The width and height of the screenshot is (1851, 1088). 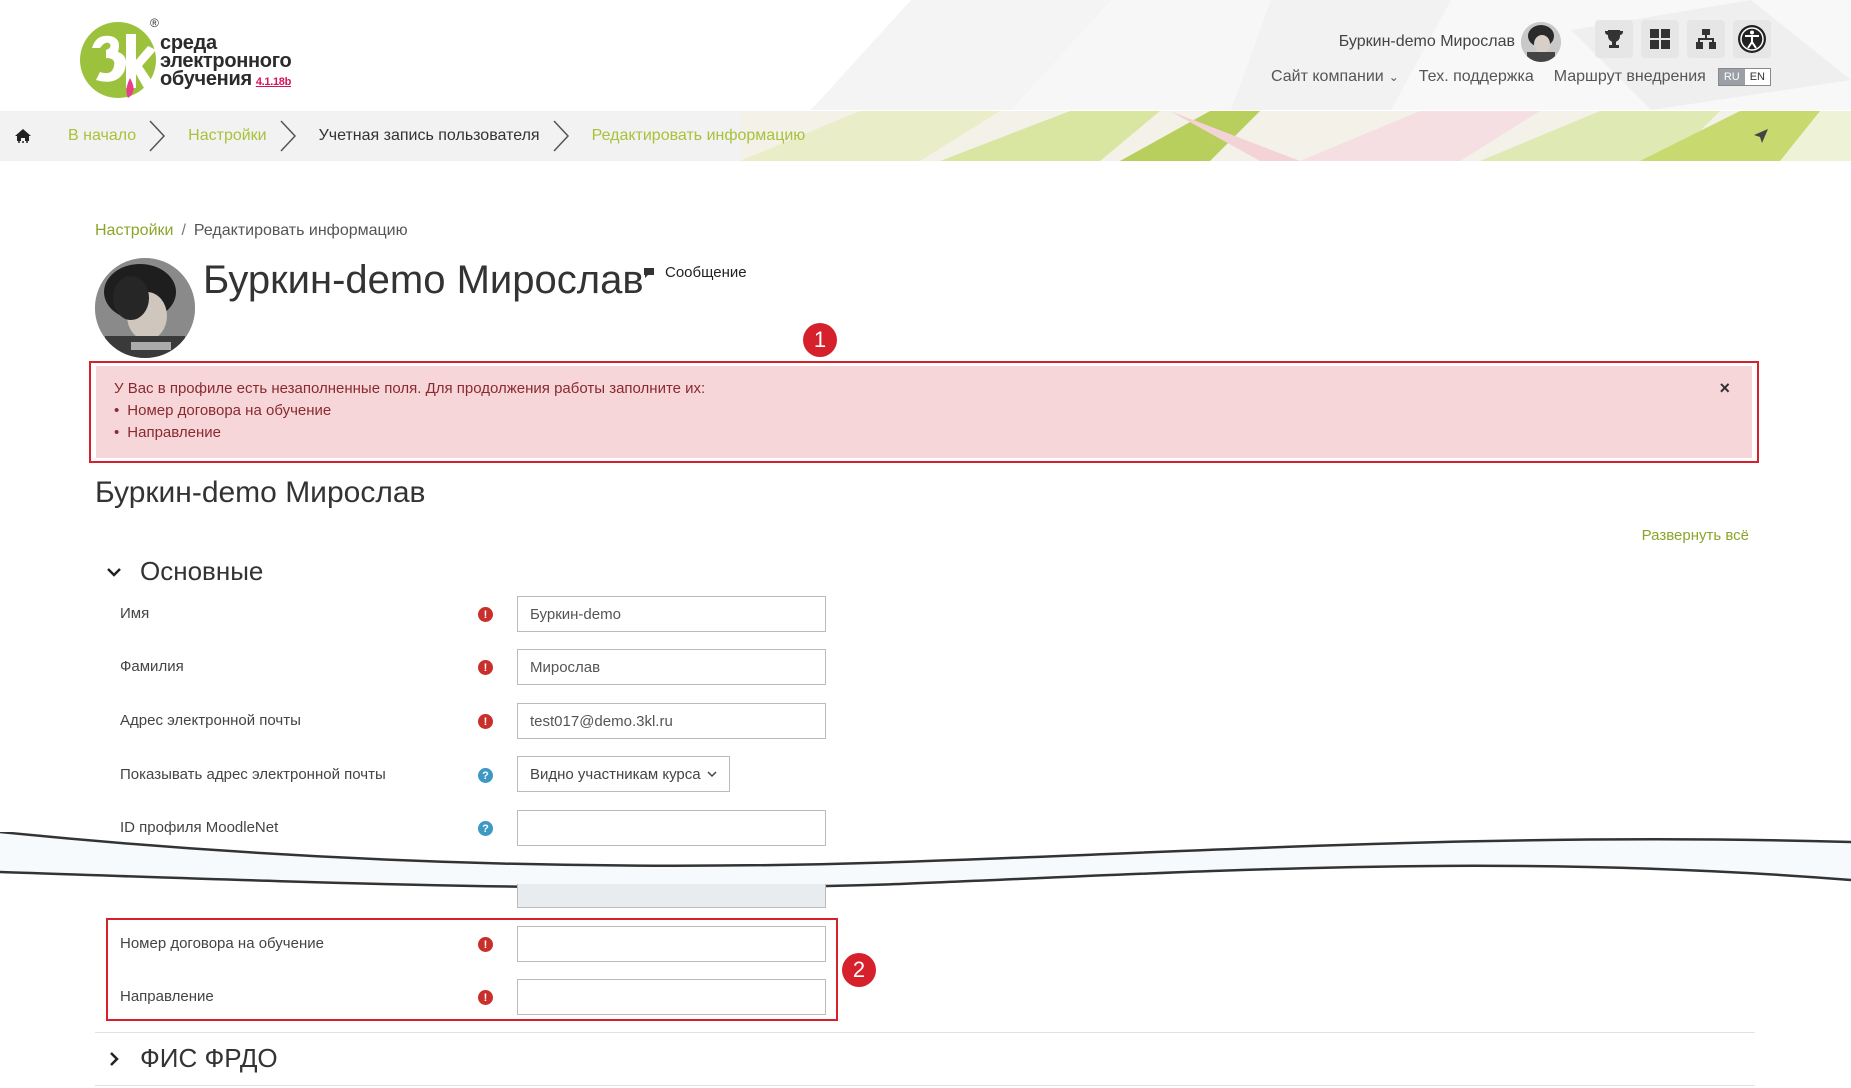 What do you see at coordinates (671, 944) in the screenshot?
I see `contract-number-field` at bounding box center [671, 944].